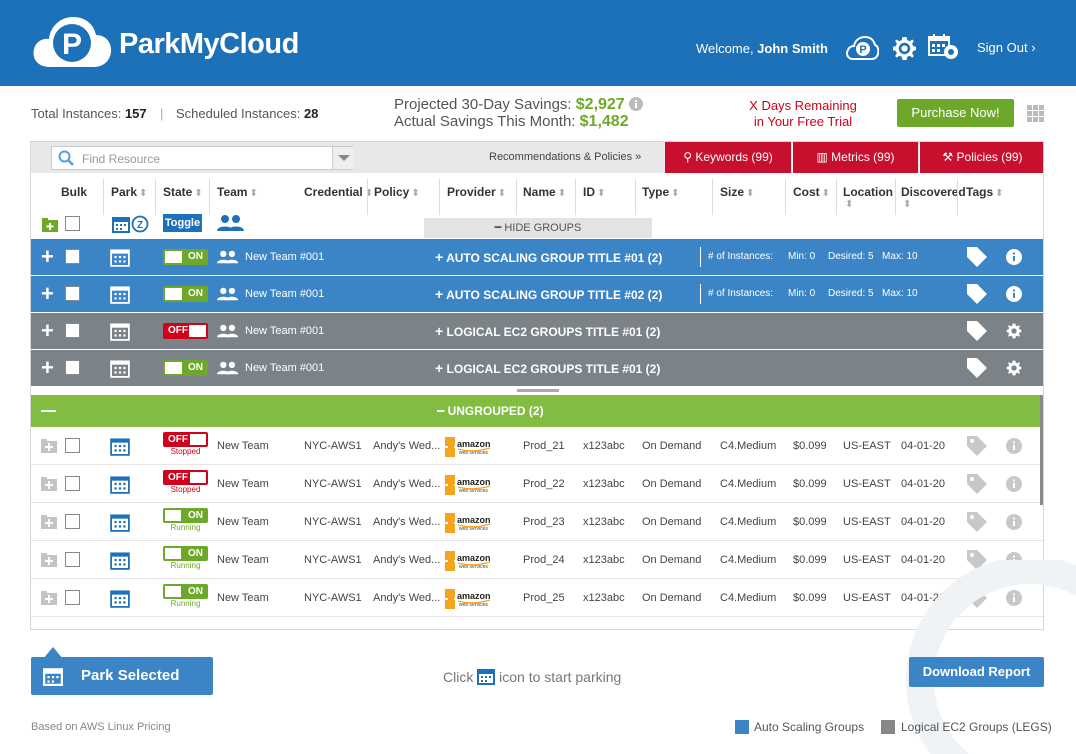 This screenshot has width=1076, height=754. I want to click on col-id-label: ID, so click(589, 192).